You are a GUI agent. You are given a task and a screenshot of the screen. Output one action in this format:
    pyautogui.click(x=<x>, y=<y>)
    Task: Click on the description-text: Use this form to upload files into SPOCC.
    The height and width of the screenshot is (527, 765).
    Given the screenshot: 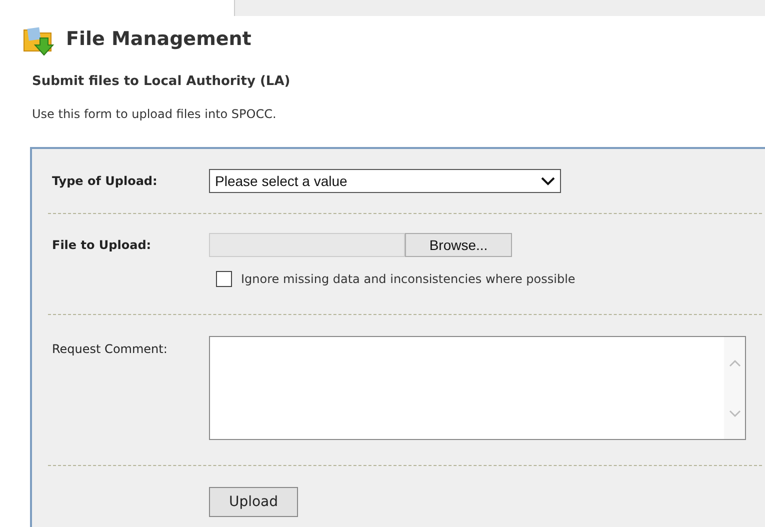 What is the action you would take?
    pyautogui.click(x=155, y=114)
    